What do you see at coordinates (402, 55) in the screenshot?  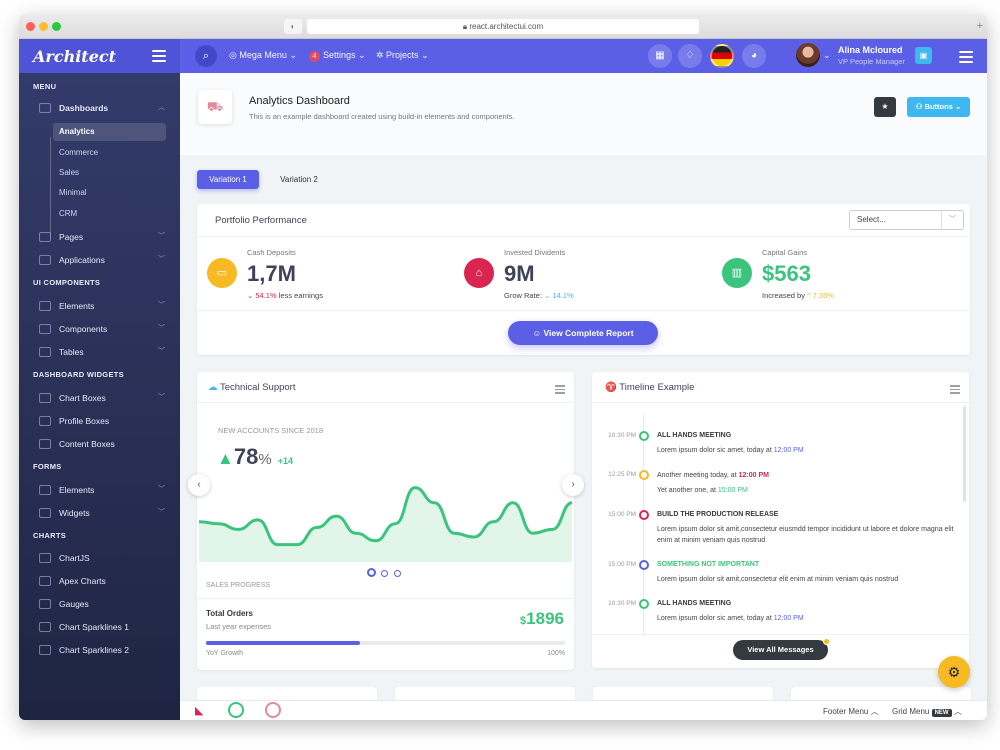 I see `projects-link: ✲ Projects ⌄` at bounding box center [402, 55].